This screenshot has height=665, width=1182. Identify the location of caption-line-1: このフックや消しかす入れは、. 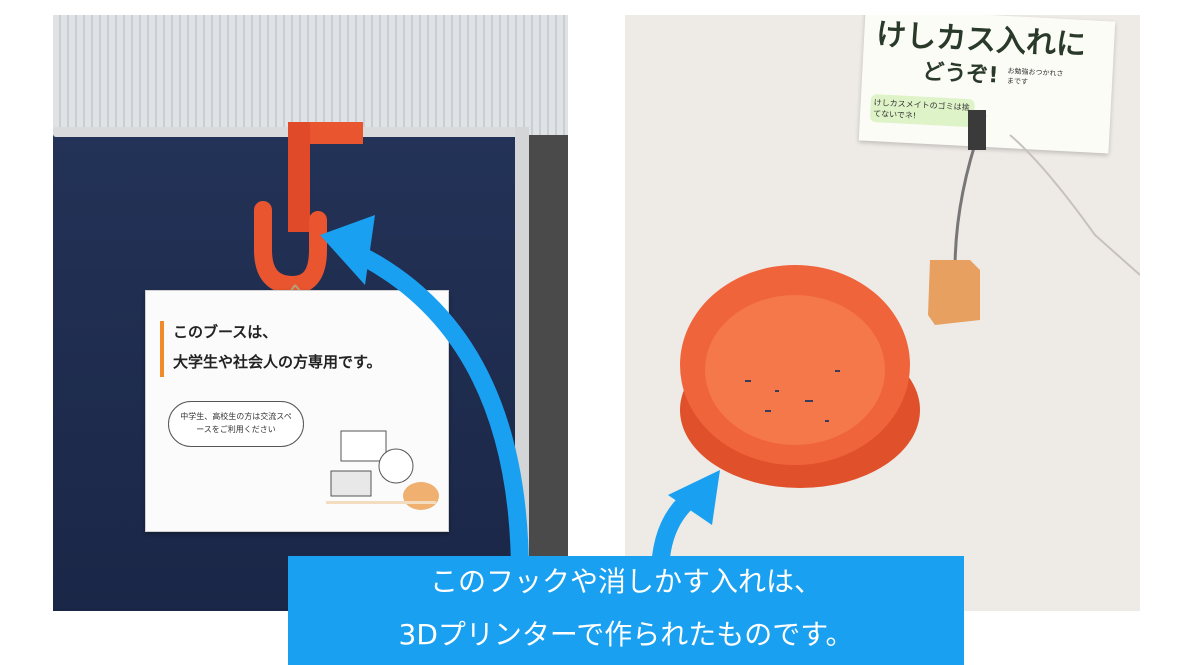
(625, 581).